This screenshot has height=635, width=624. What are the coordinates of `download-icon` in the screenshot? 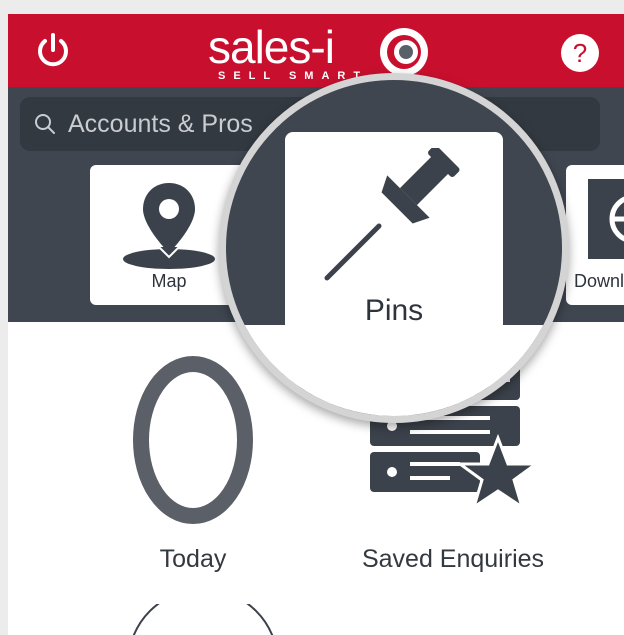 It's located at (606, 219).